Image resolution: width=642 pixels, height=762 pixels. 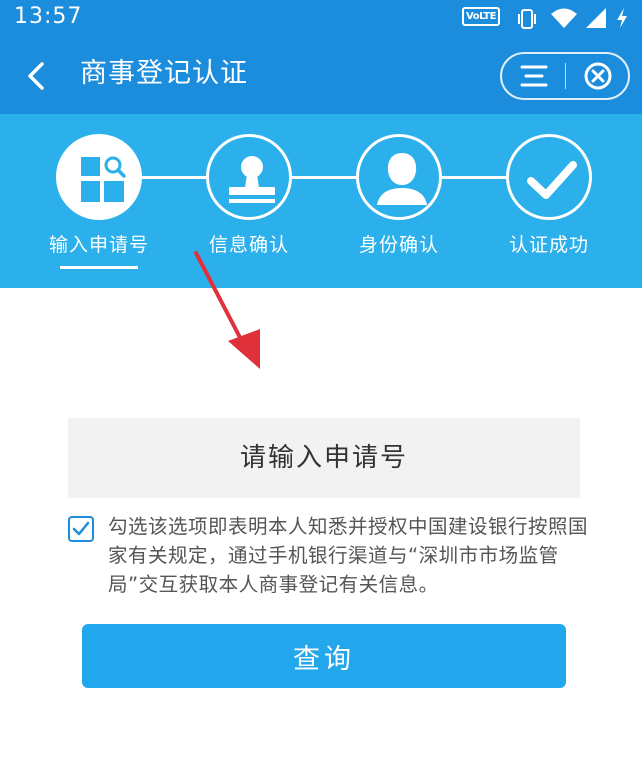 I want to click on step-label: 身份确认, so click(x=398, y=245).